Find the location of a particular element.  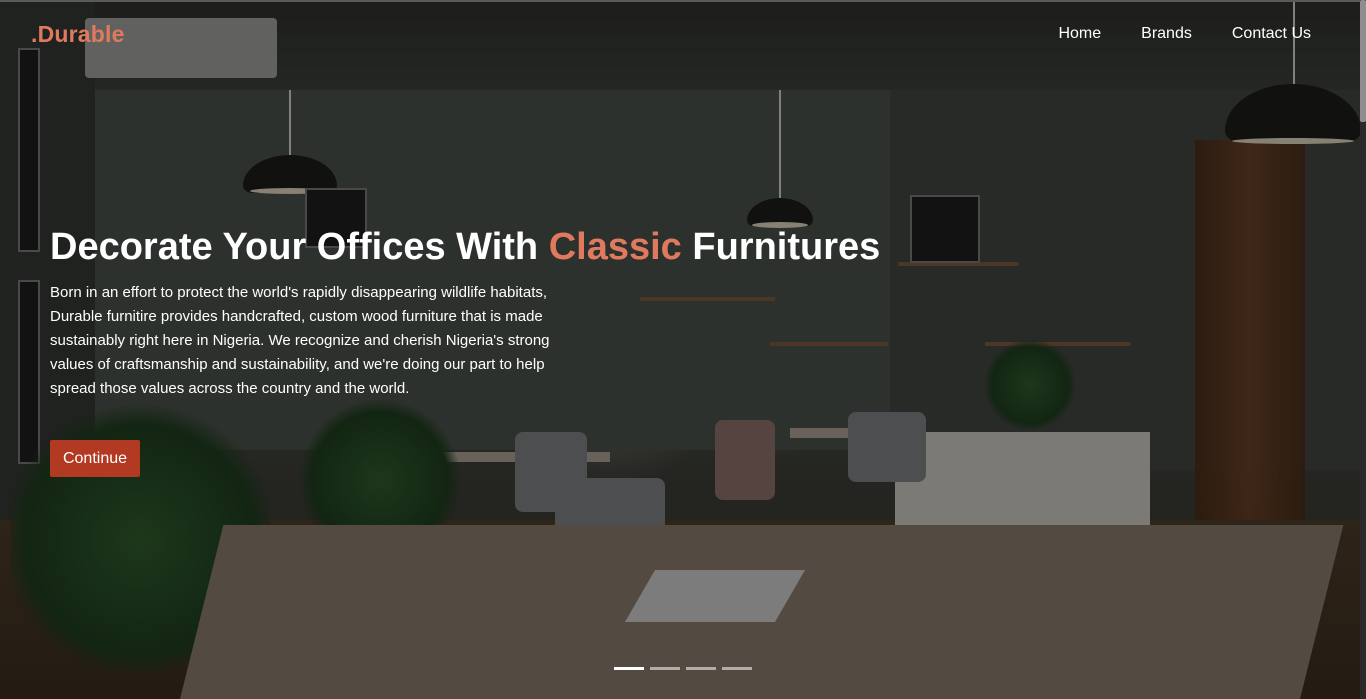

scrollbar-thumb is located at coordinates (1363, 61).